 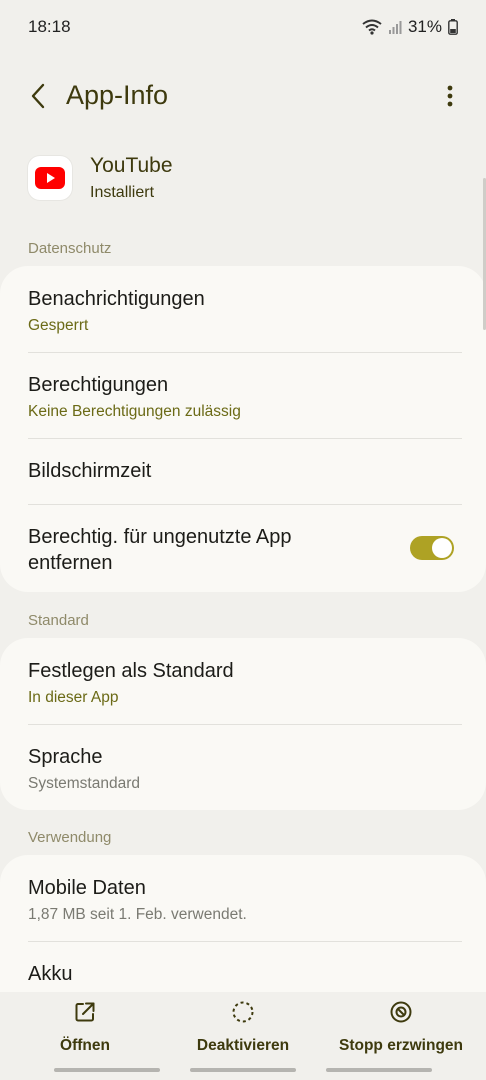 I want to click on remove-permissions-item: Berechtig. für ungenutzte App entfernen, so click(x=213, y=550).